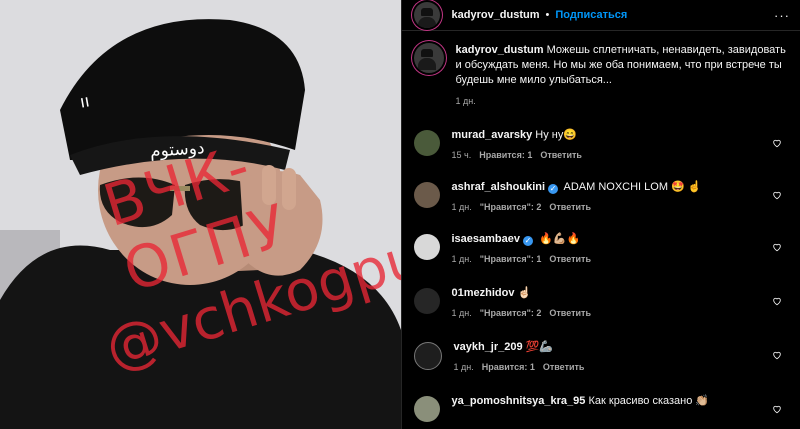 The image size is (800, 429). I want to click on comment-username: murad_avarsky, so click(492, 135).